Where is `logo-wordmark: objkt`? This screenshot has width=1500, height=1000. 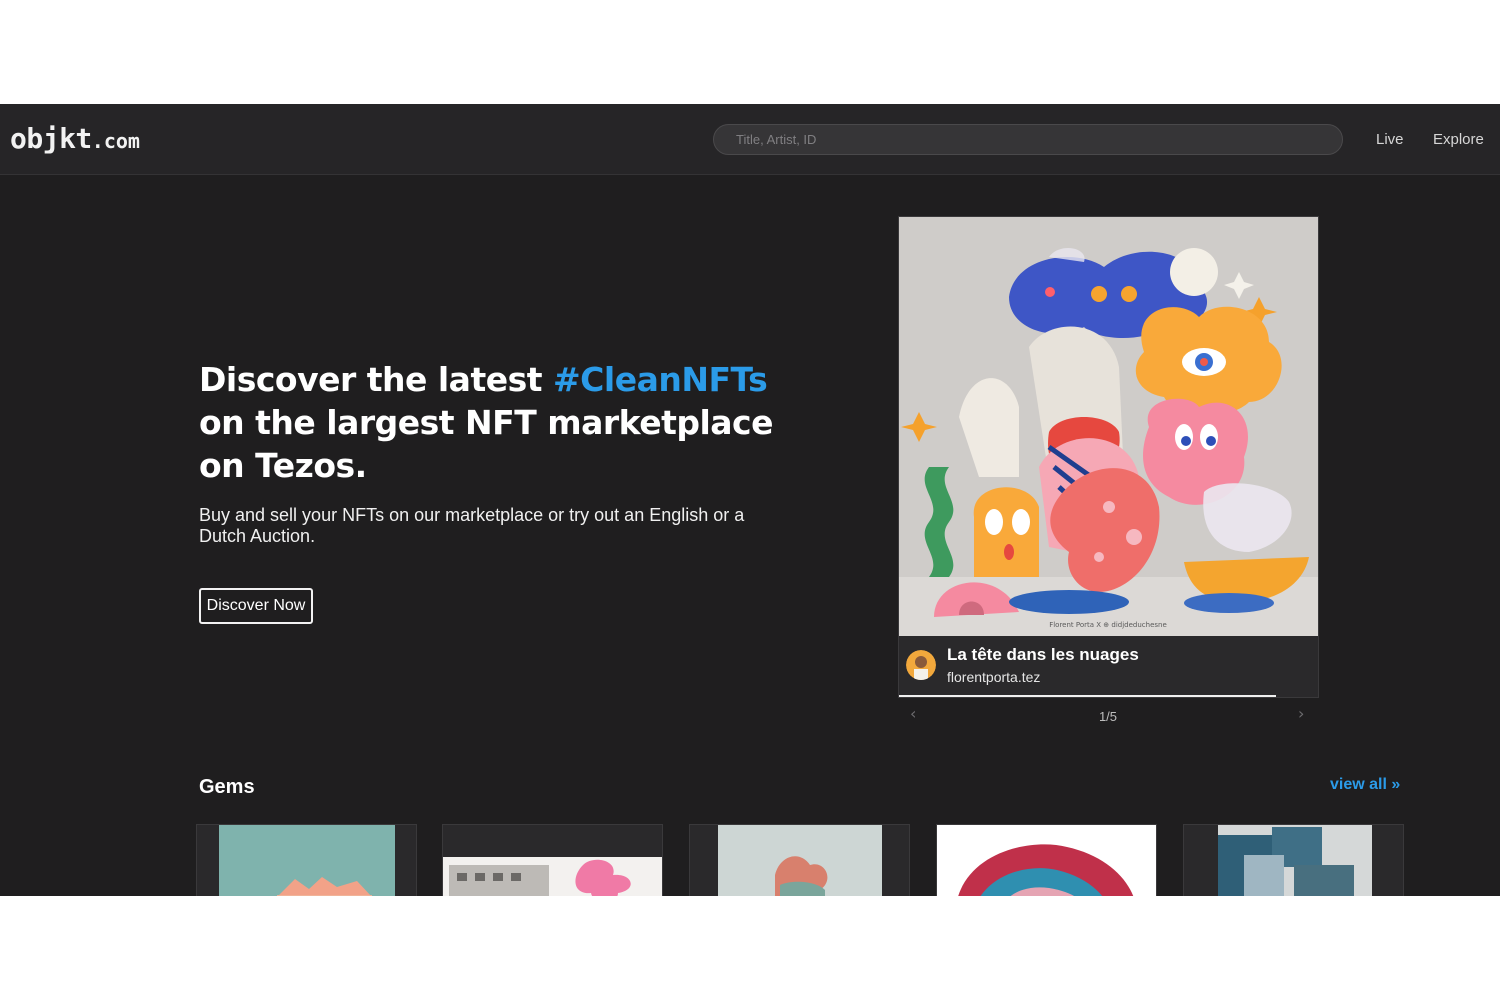
logo-wordmark: objkt is located at coordinates (51, 138).